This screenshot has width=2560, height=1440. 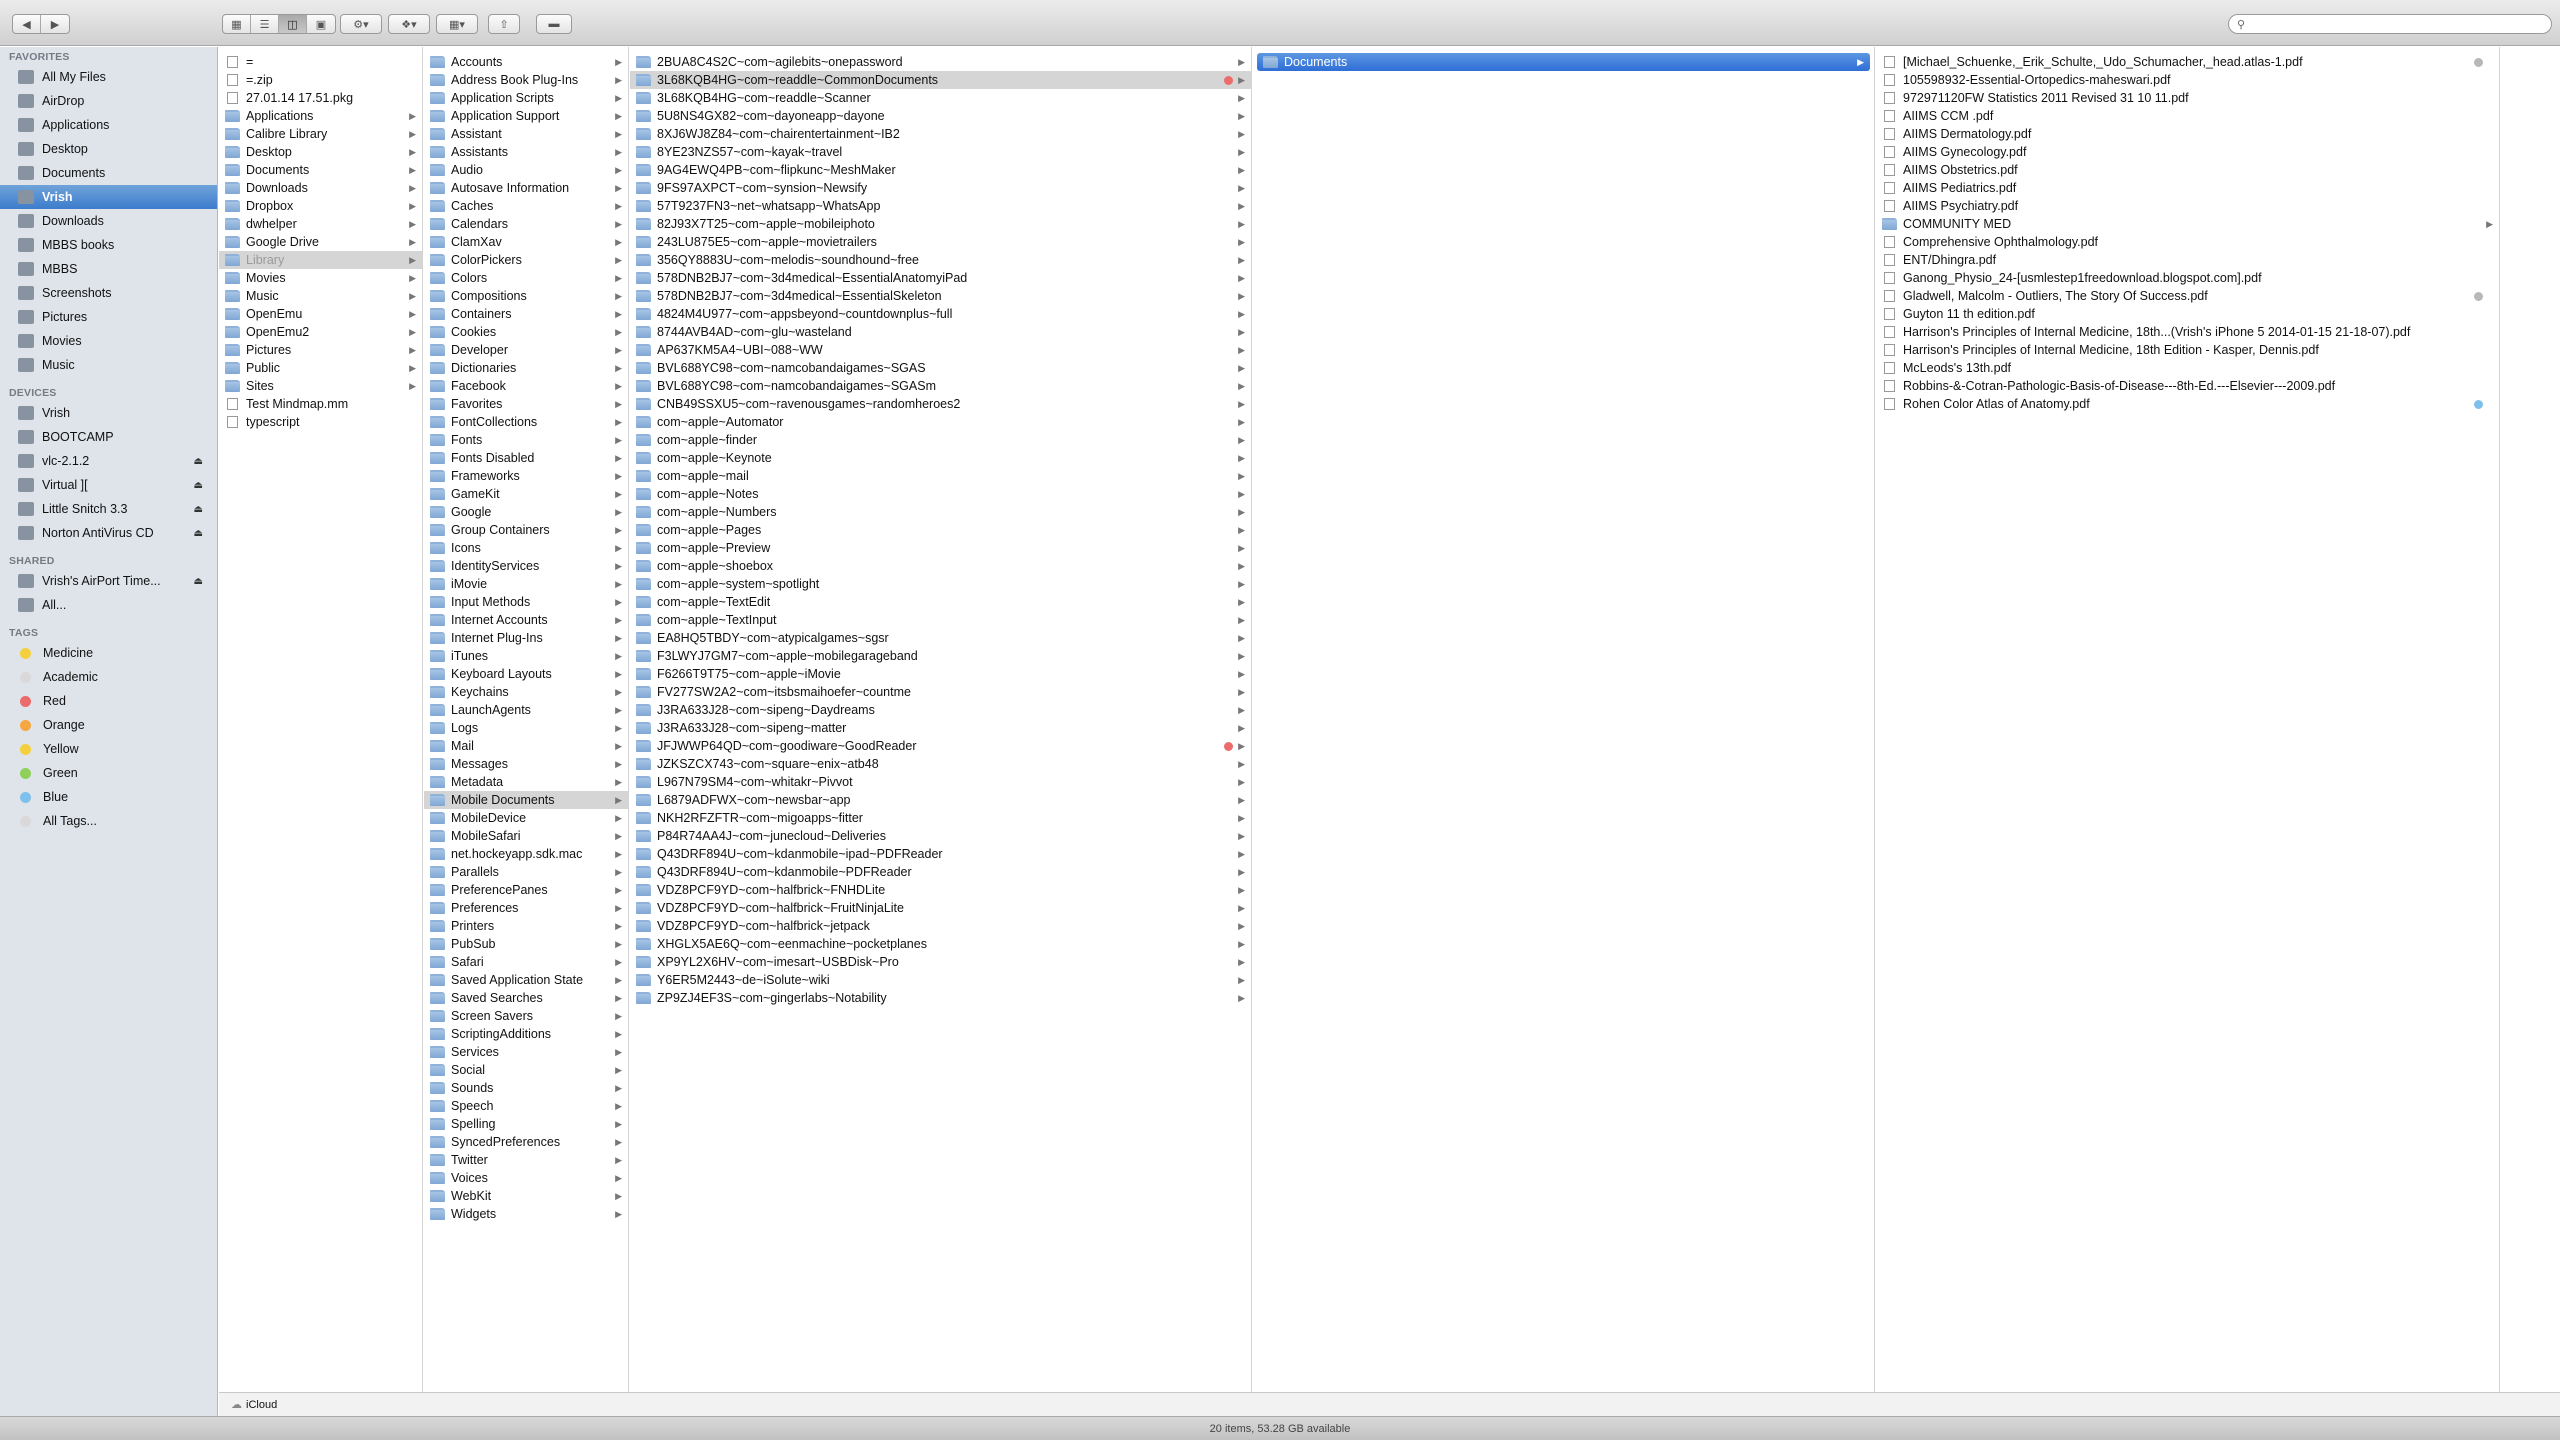 I want to click on folder-row: Developer ▶, so click(x=526, y=350).